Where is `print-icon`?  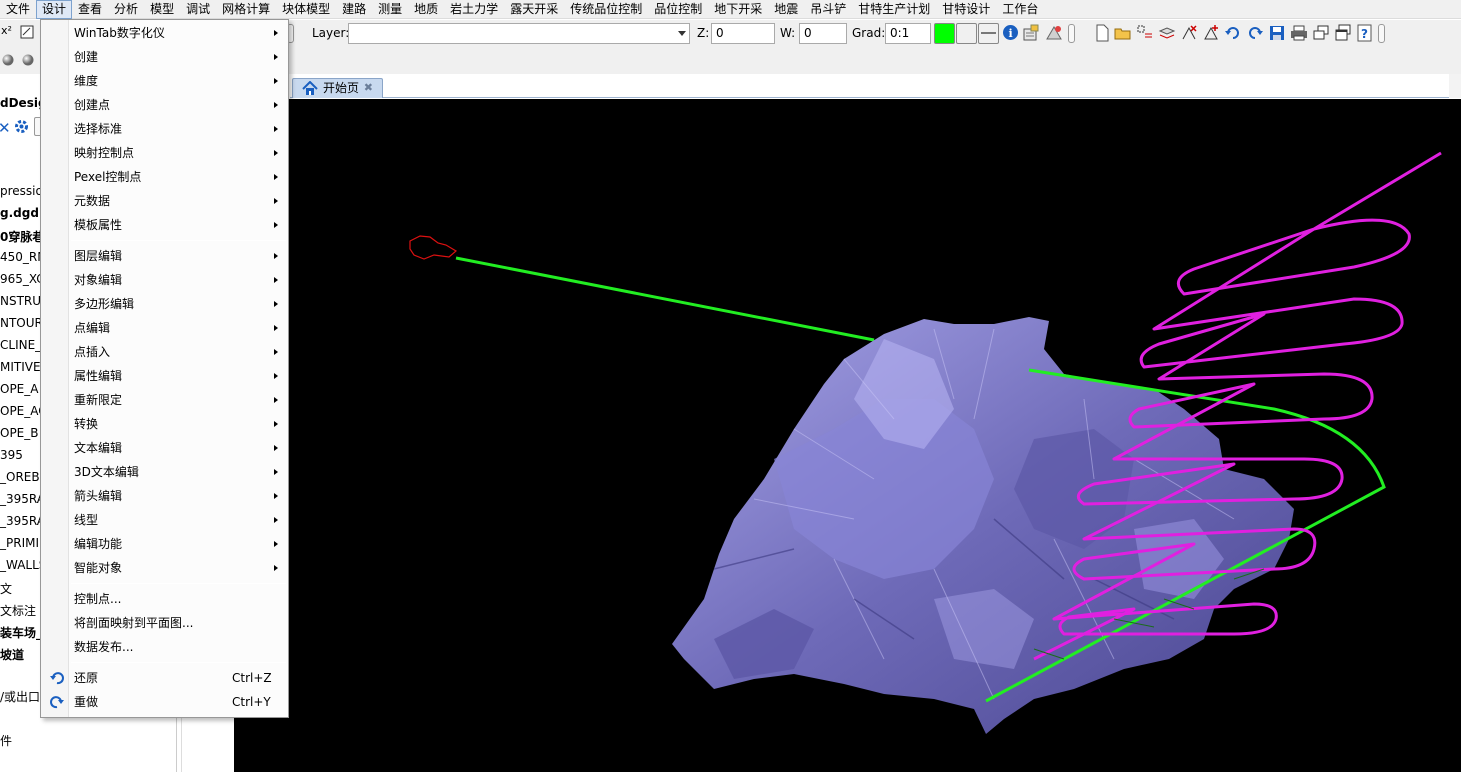
print-icon is located at coordinates (1299, 33).